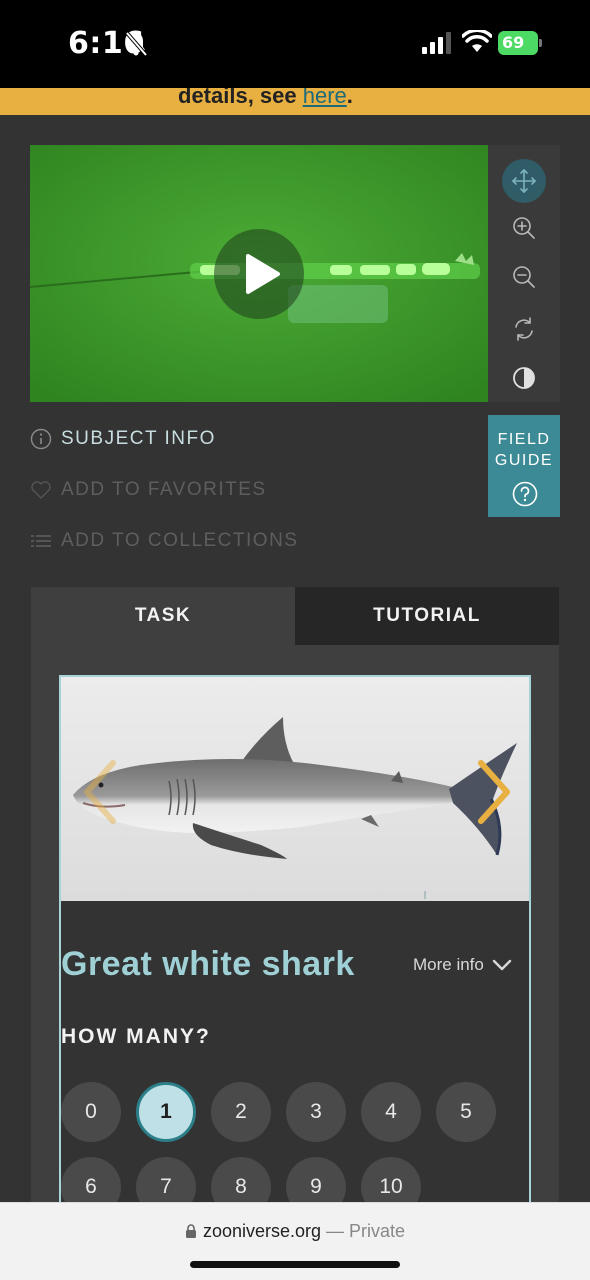 Image resolution: width=590 pixels, height=1280 pixels. I want to click on url-display: zooniverse.org — Private, so click(295, 1231).